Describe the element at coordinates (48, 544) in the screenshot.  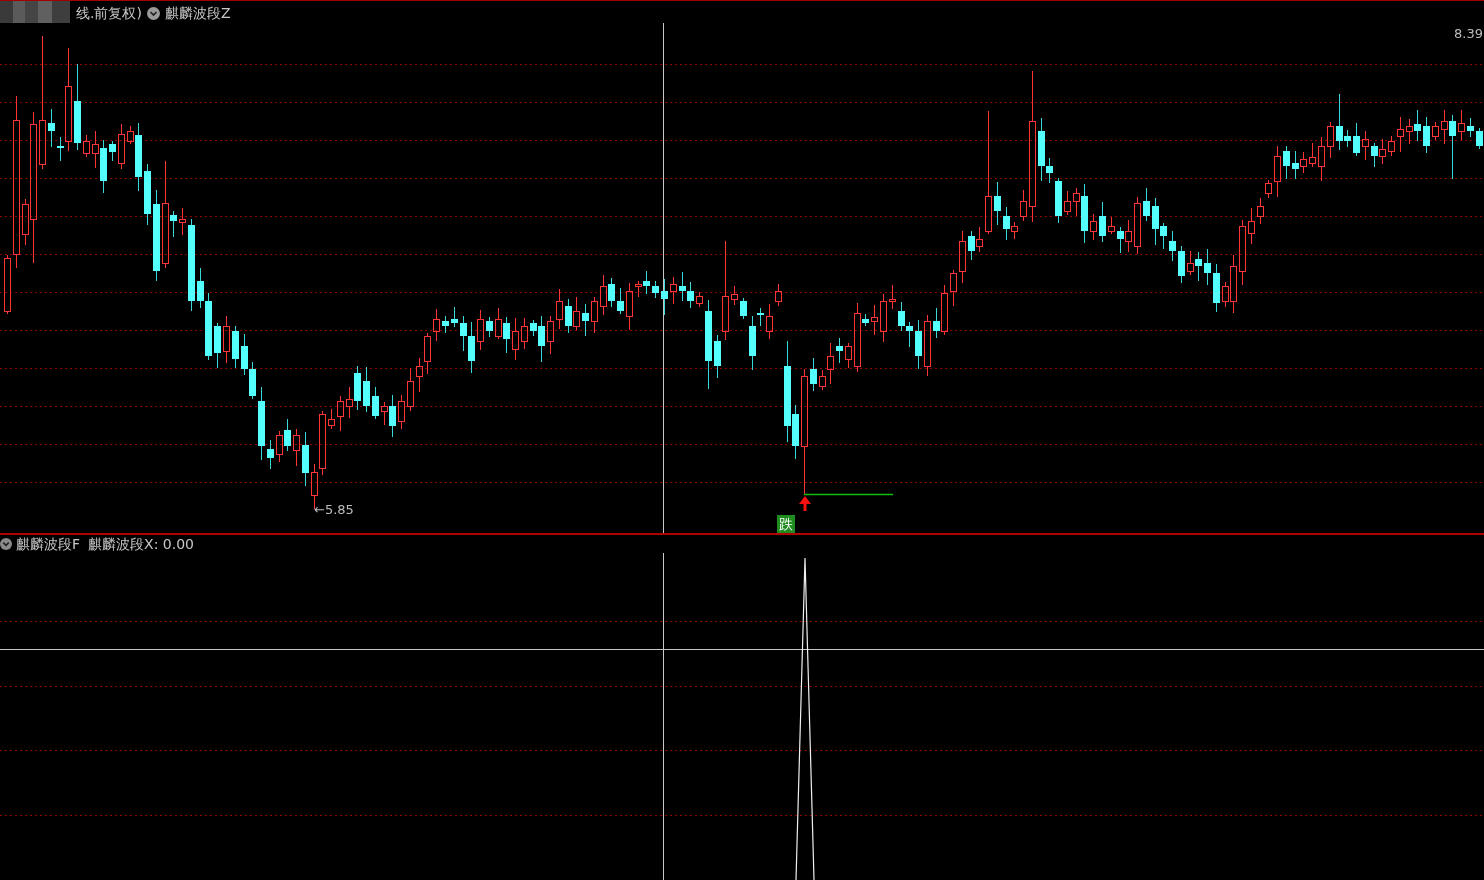
I see `indicator-name: 麒麟波段F` at that location.